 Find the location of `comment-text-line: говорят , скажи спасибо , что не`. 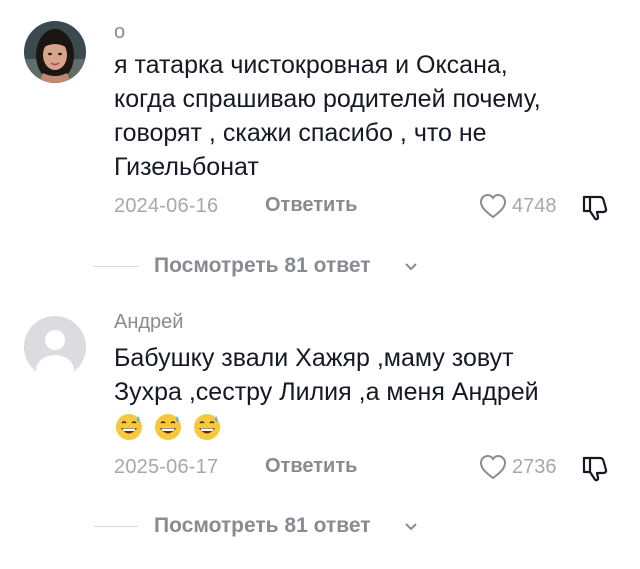

comment-text-line: говорят , скажи спасибо , что не is located at coordinates (300, 133).